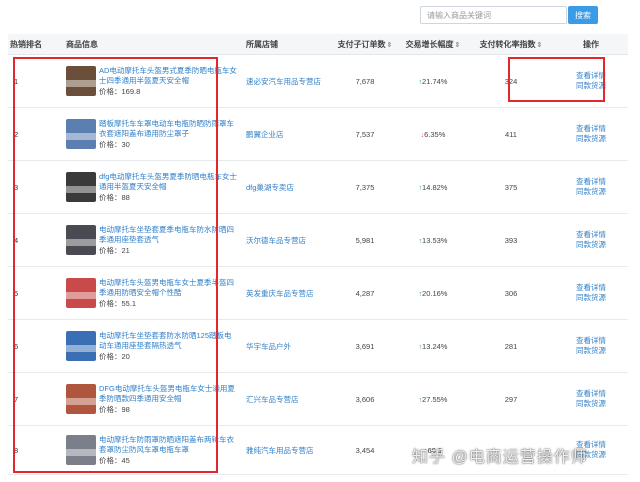 The height and width of the screenshot is (482, 640). I want to click on watermark: 知乎 @电商运营操作师, so click(500, 457).